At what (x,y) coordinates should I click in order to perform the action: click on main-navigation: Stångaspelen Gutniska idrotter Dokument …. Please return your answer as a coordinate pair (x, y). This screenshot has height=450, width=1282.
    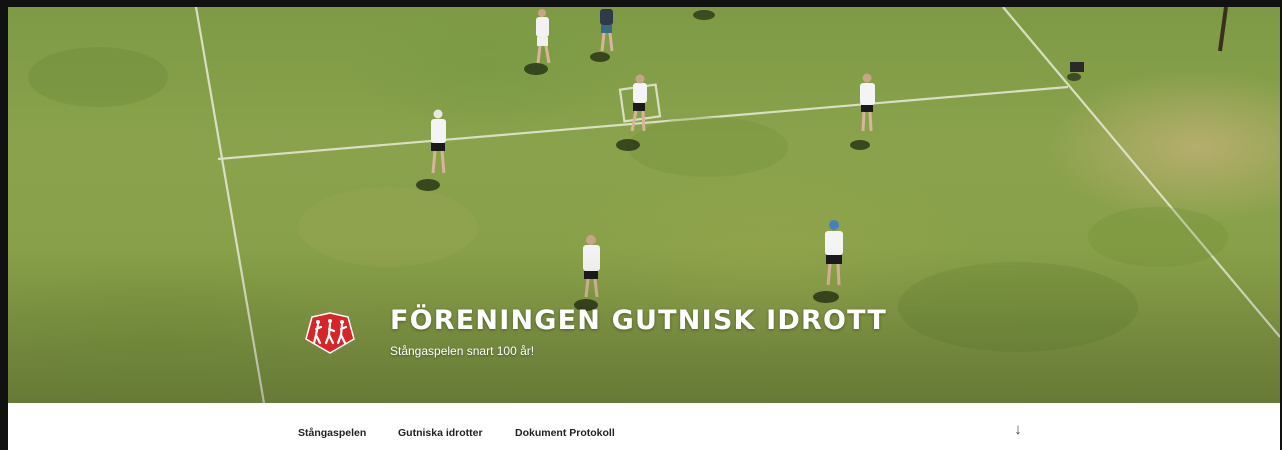
    Looking at the image, I should click on (644, 426).